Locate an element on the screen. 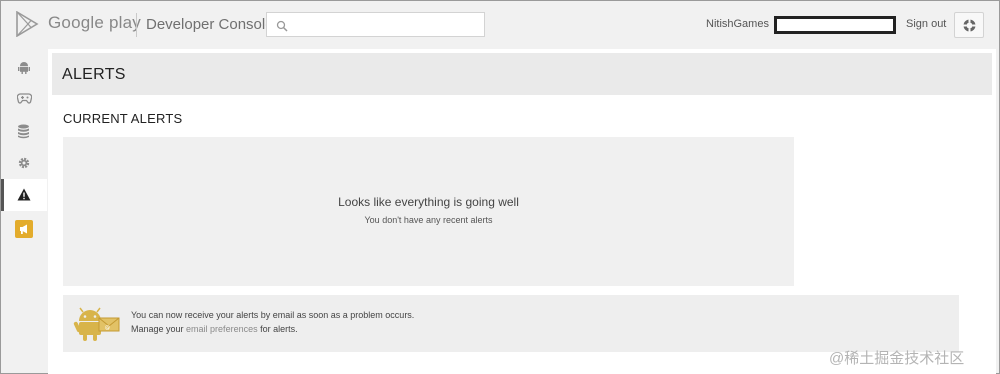 The image size is (1000, 374). watermark: @稀土掘金技术社区 is located at coordinates (897, 358).